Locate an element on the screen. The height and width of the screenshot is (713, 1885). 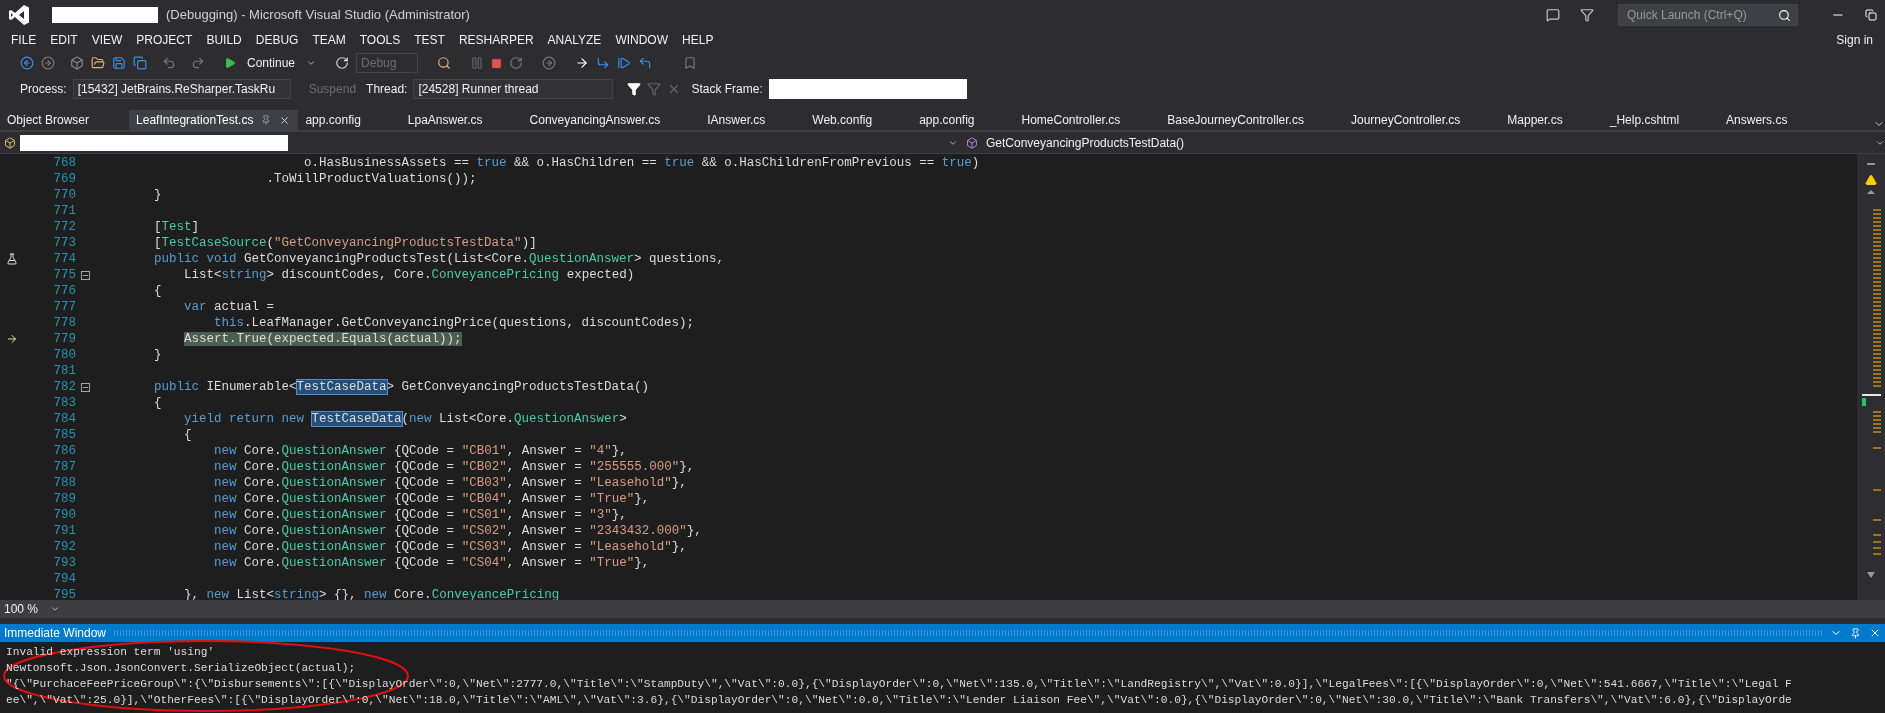
line-number: 786 is located at coordinates (64, 451).